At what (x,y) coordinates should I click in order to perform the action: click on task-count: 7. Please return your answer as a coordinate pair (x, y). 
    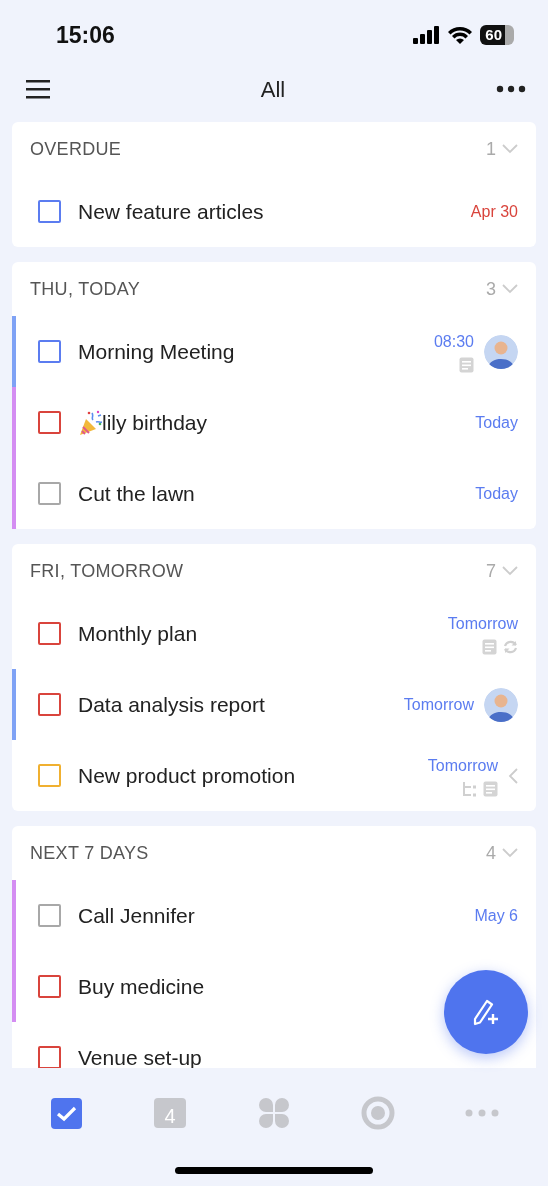
    Looking at the image, I should click on (491, 571).